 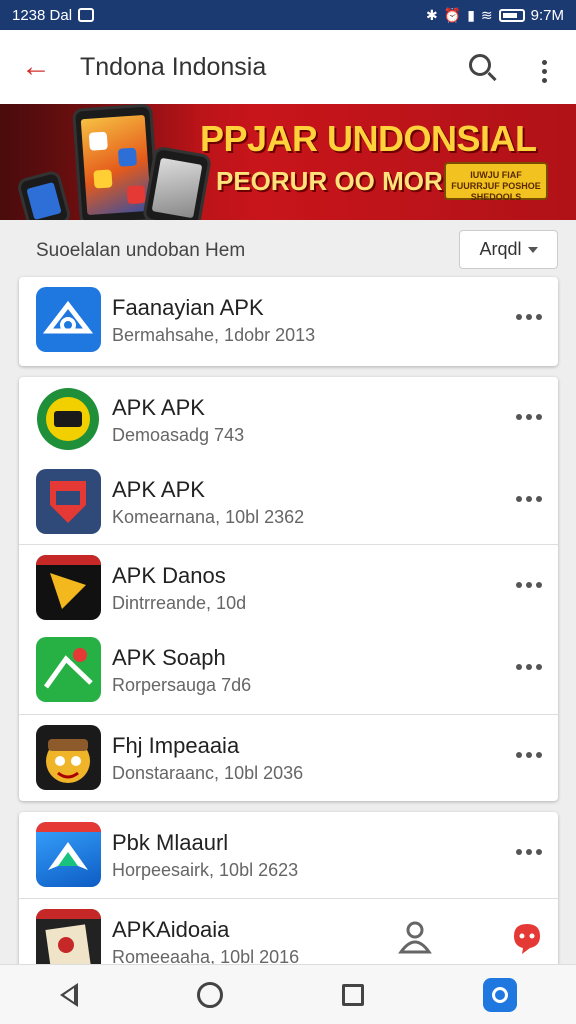 I want to click on app-name: Faanayian APK, so click(x=188, y=307).